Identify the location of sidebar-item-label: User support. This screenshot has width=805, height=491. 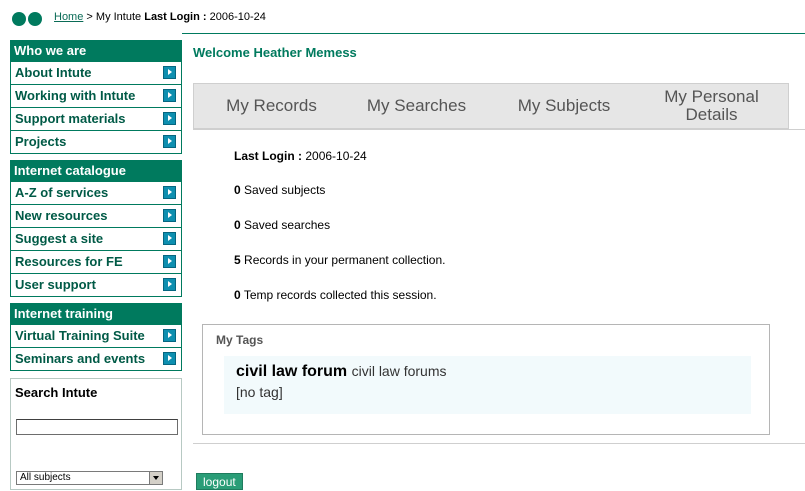
(55, 284).